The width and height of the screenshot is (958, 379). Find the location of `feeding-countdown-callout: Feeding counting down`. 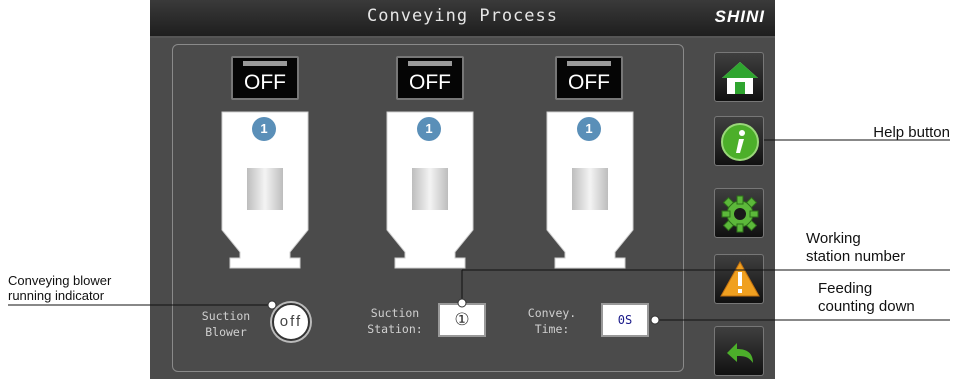

feeding-countdown-callout: Feeding counting down is located at coordinates (866, 298).